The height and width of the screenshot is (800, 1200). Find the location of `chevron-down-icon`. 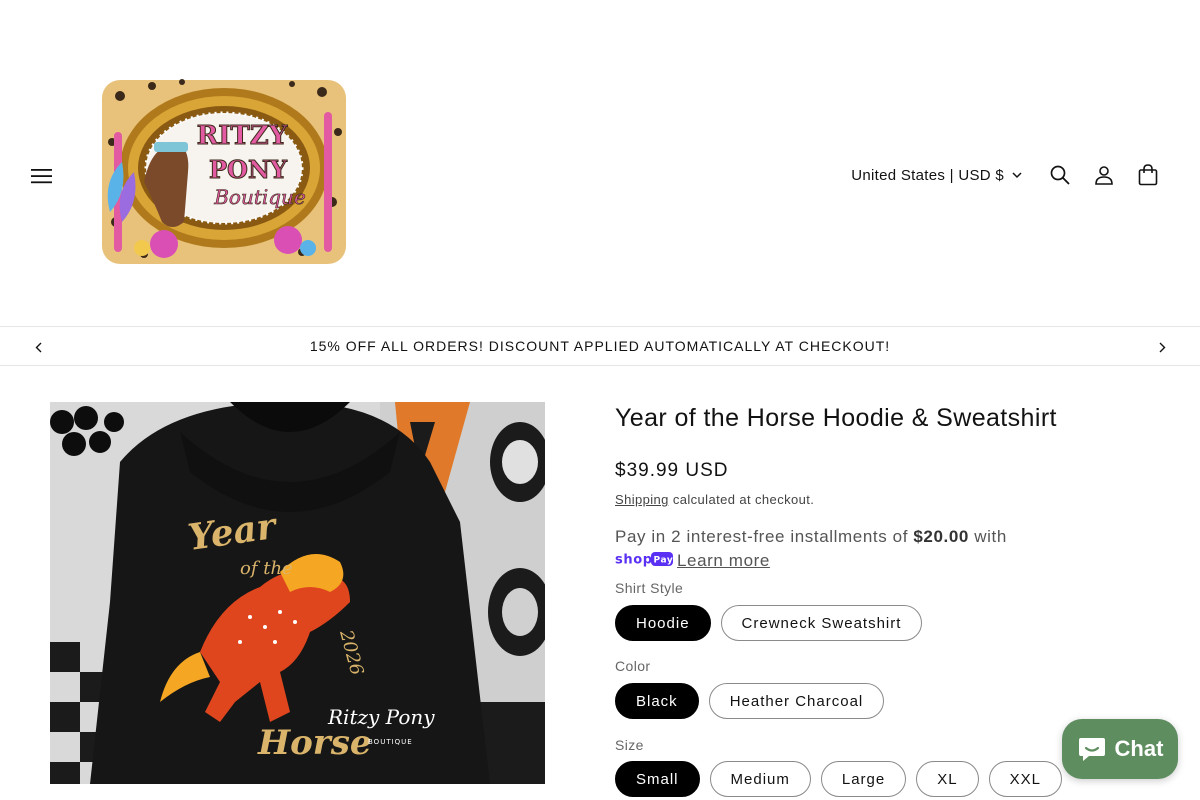

chevron-down-icon is located at coordinates (1017, 174).